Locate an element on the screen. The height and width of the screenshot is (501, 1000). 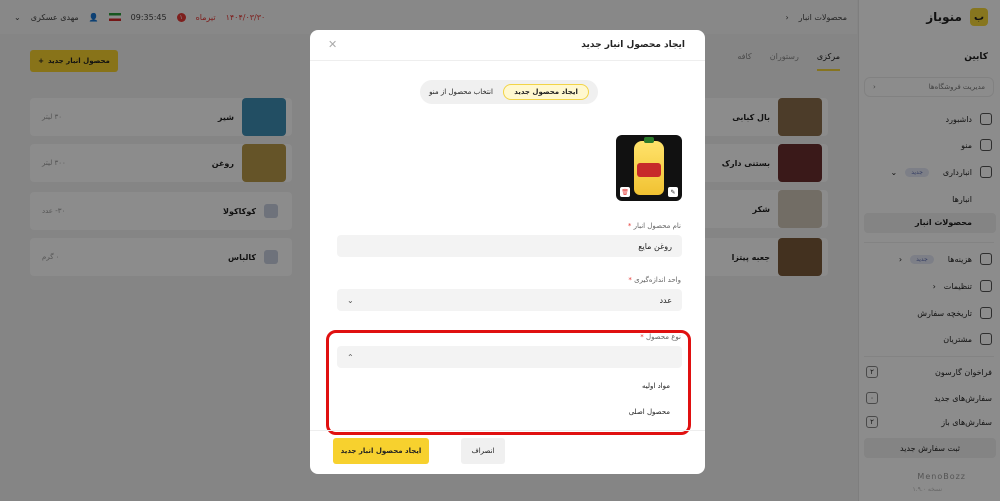
chevron-down-icon: ⌄ is located at coordinates (350, 300).